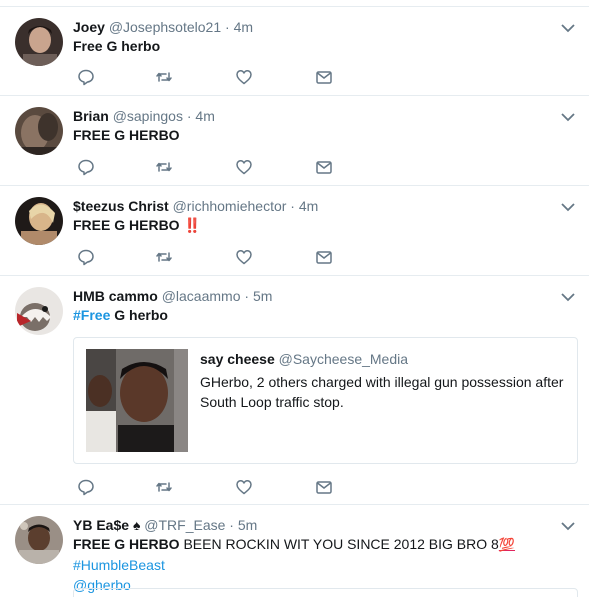 The image size is (589, 597). What do you see at coordinates (119, 565) in the screenshot?
I see `hashtag-link: #HumbleBeast` at bounding box center [119, 565].